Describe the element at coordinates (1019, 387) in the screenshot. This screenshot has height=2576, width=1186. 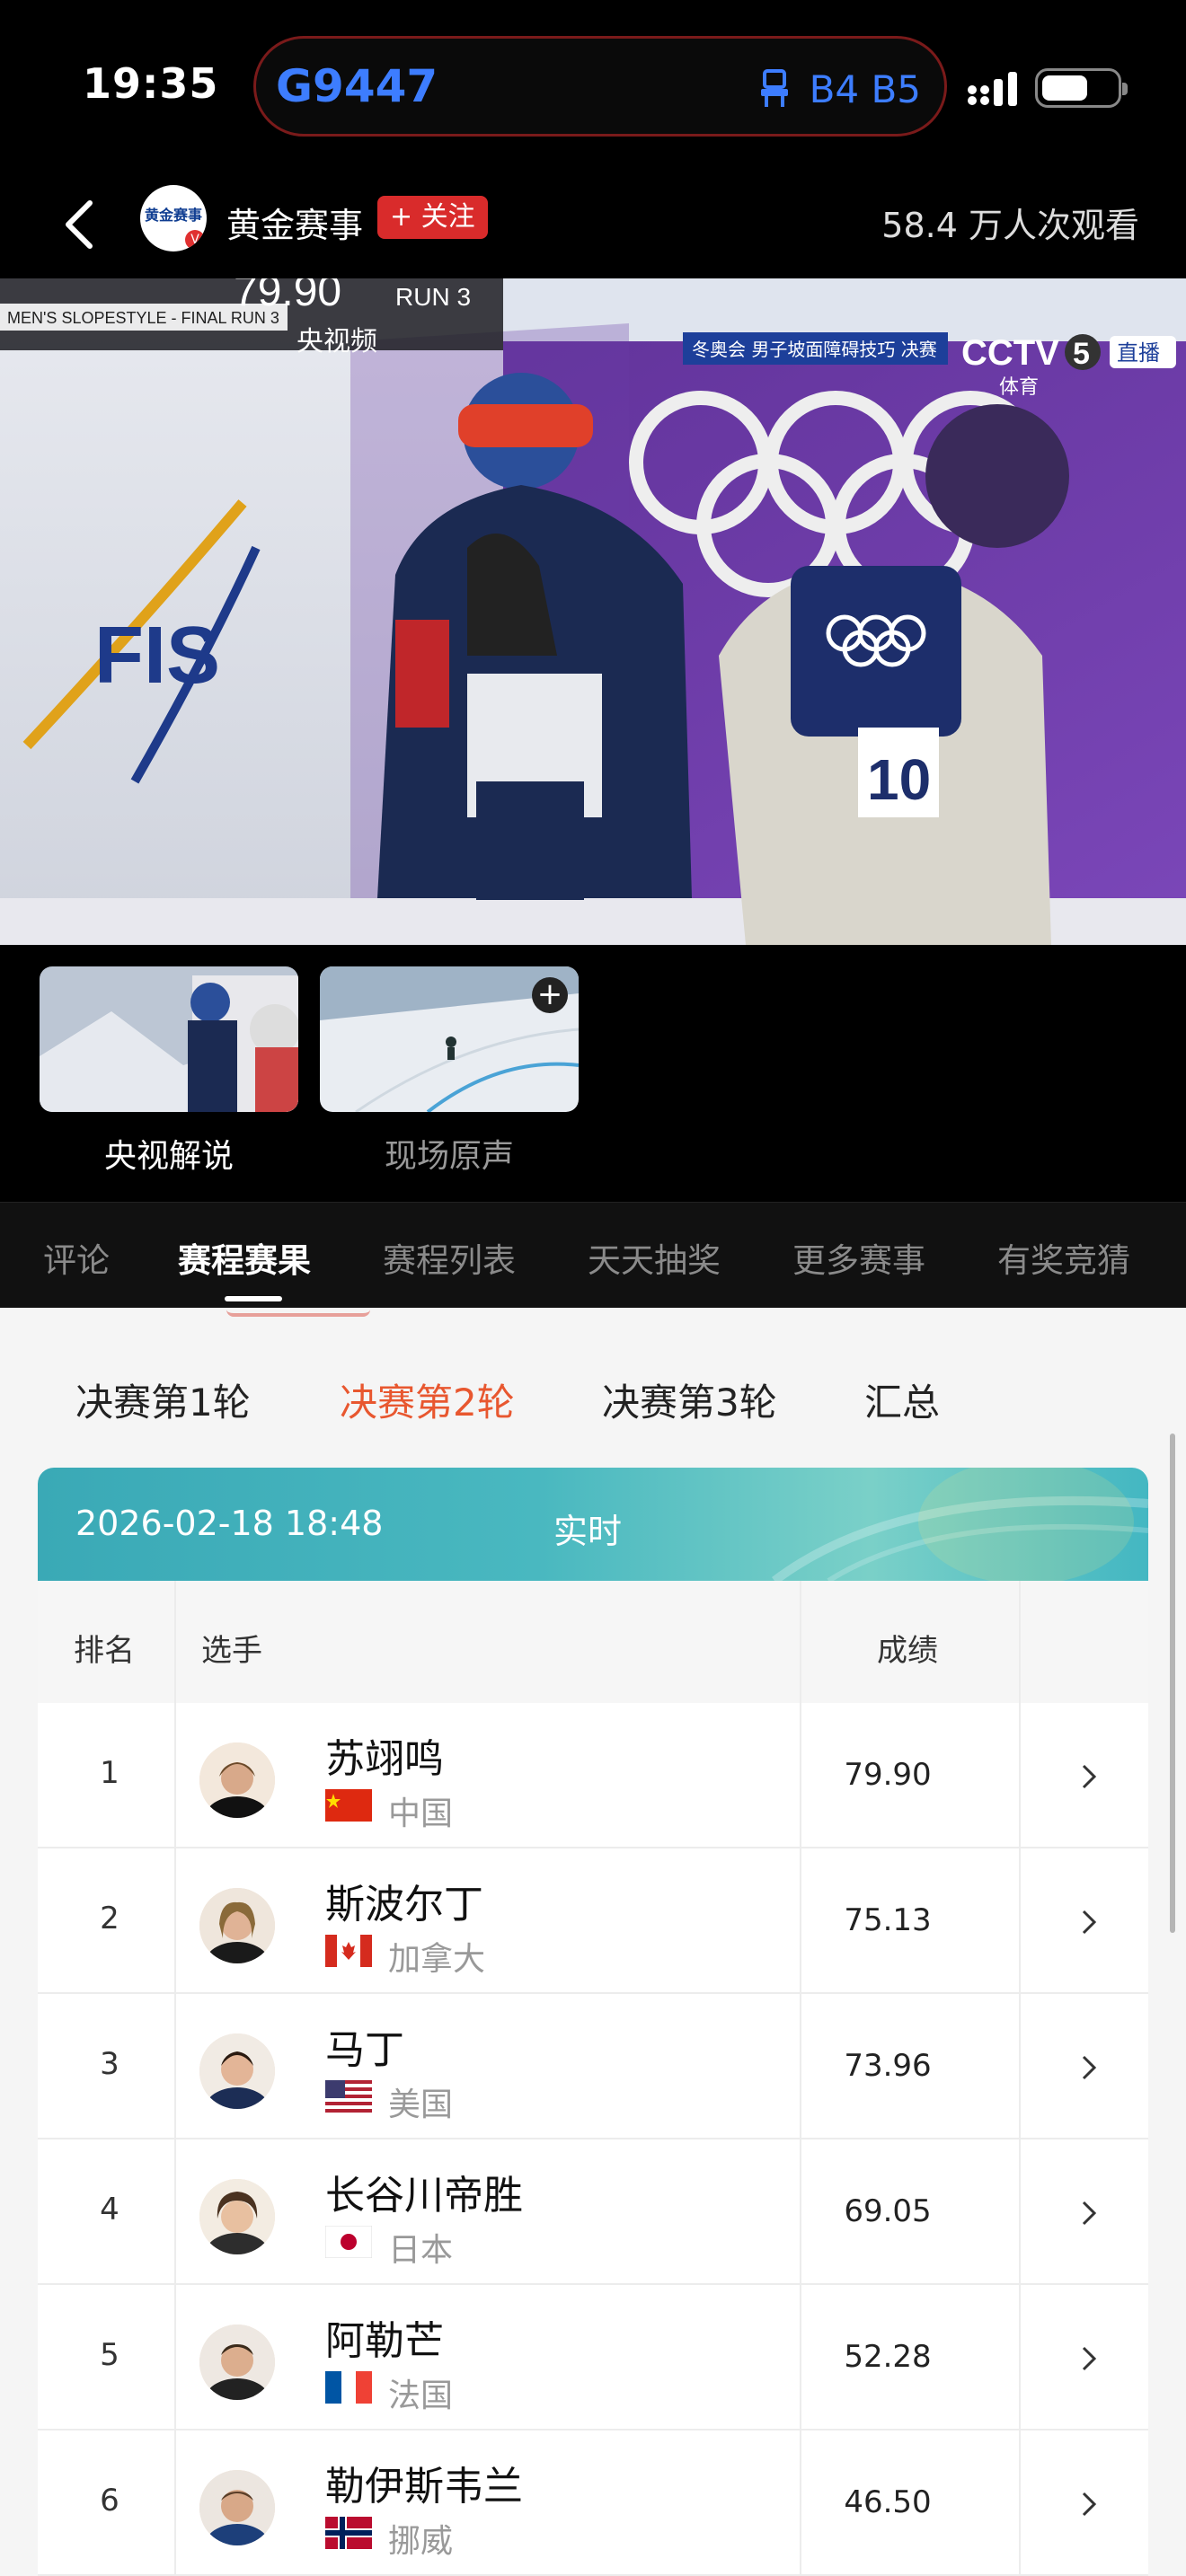
I see `channel-sub: 体育` at that location.